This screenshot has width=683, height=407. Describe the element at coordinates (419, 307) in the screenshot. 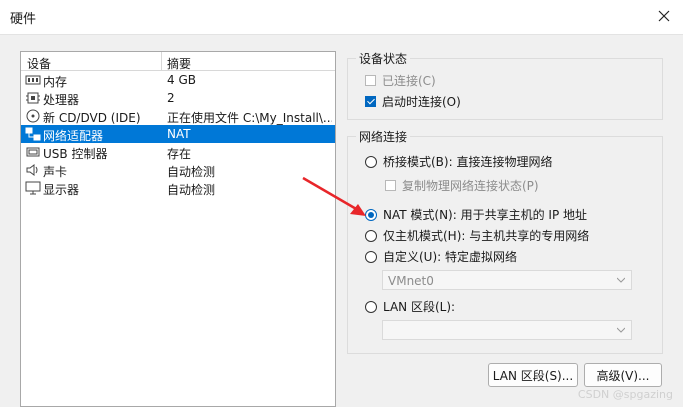

I see `lan-segment-label: LAN 区段(L):` at that location.